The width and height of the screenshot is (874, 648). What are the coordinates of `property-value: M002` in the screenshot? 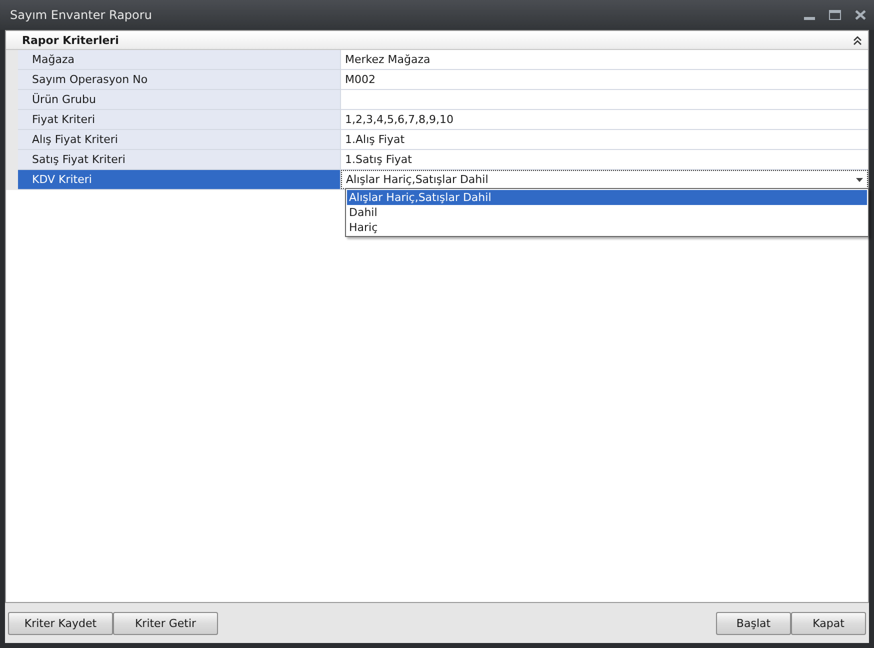 It's located at (604, 79).